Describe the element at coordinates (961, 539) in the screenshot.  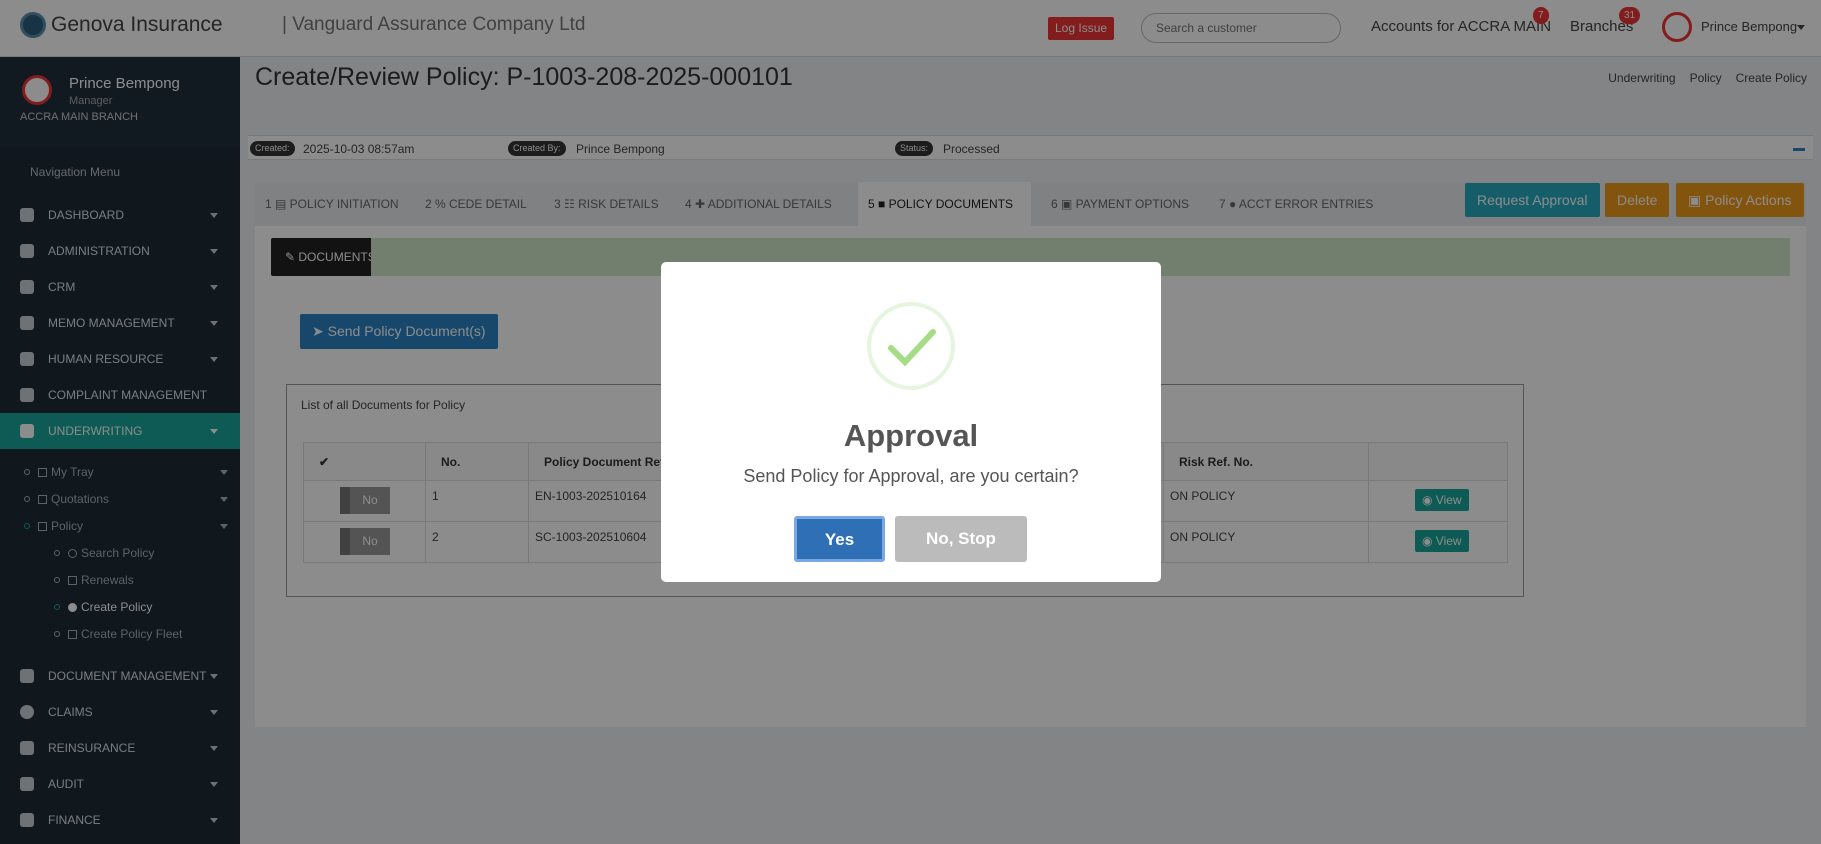
I see `cancel-no-button: No, Stop` at that location.